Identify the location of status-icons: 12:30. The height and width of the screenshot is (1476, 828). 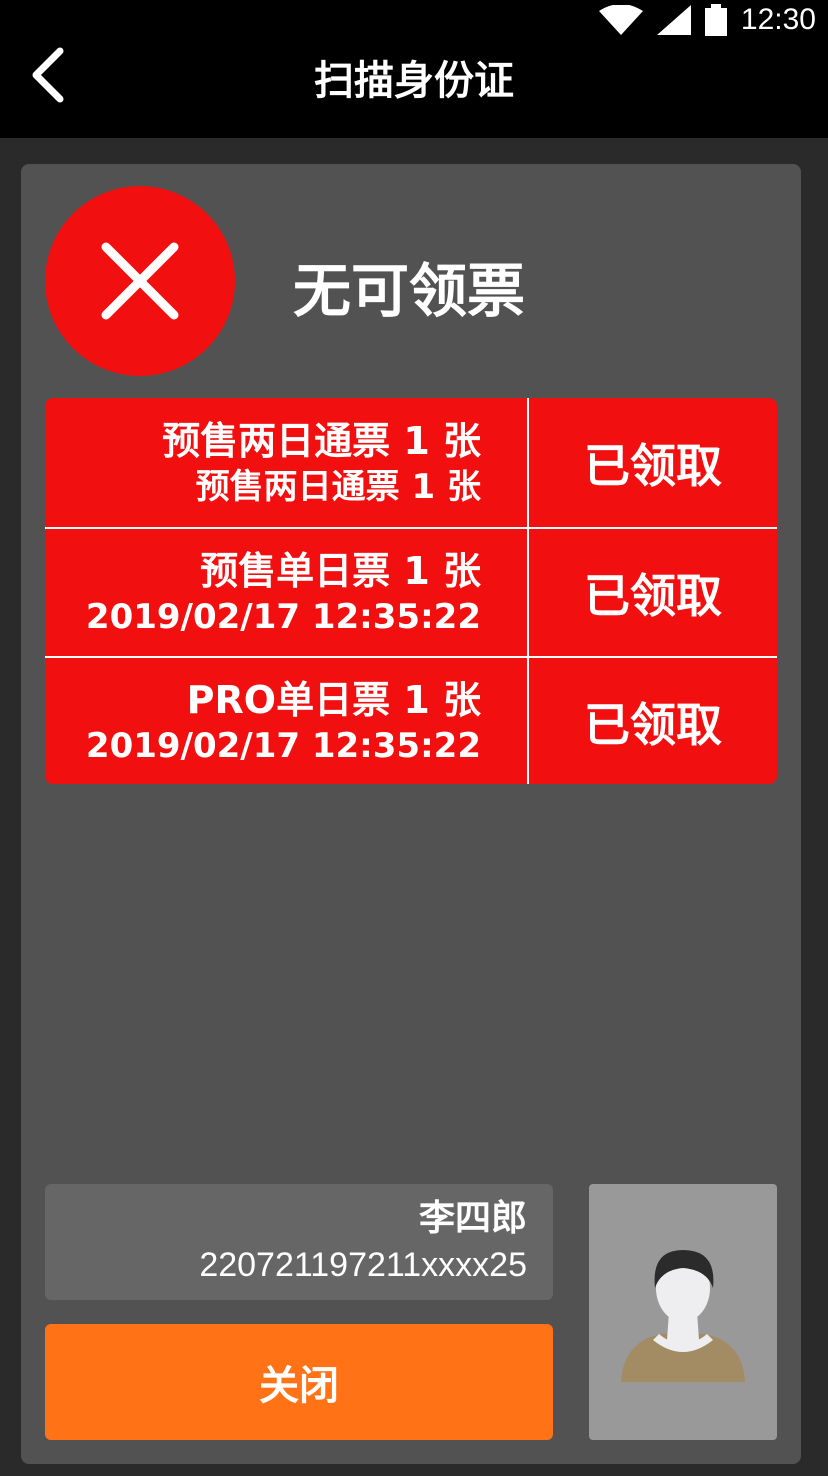
(707, 20).